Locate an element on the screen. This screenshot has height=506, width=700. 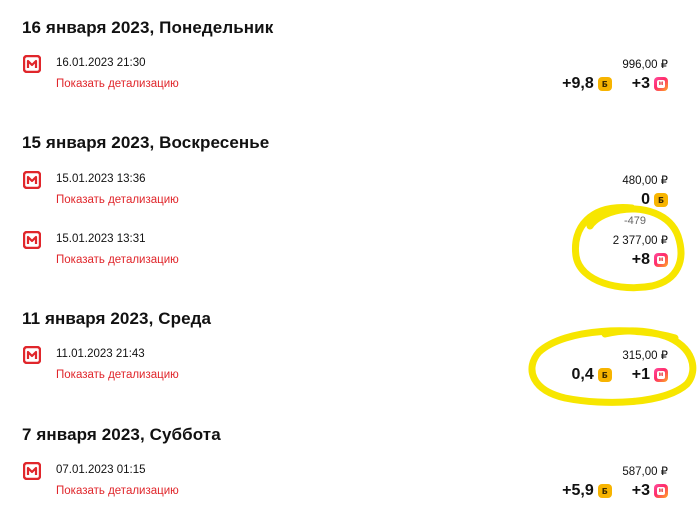
transaction-datetime: 11.01.2023 21:43 is located at coordinates (100, 354).